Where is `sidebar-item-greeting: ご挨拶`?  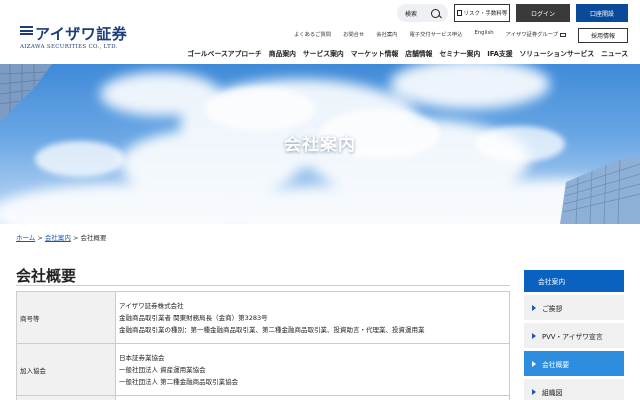 sidebar-item-greeting: ご挨拶 is located at coordinates (574, 307).